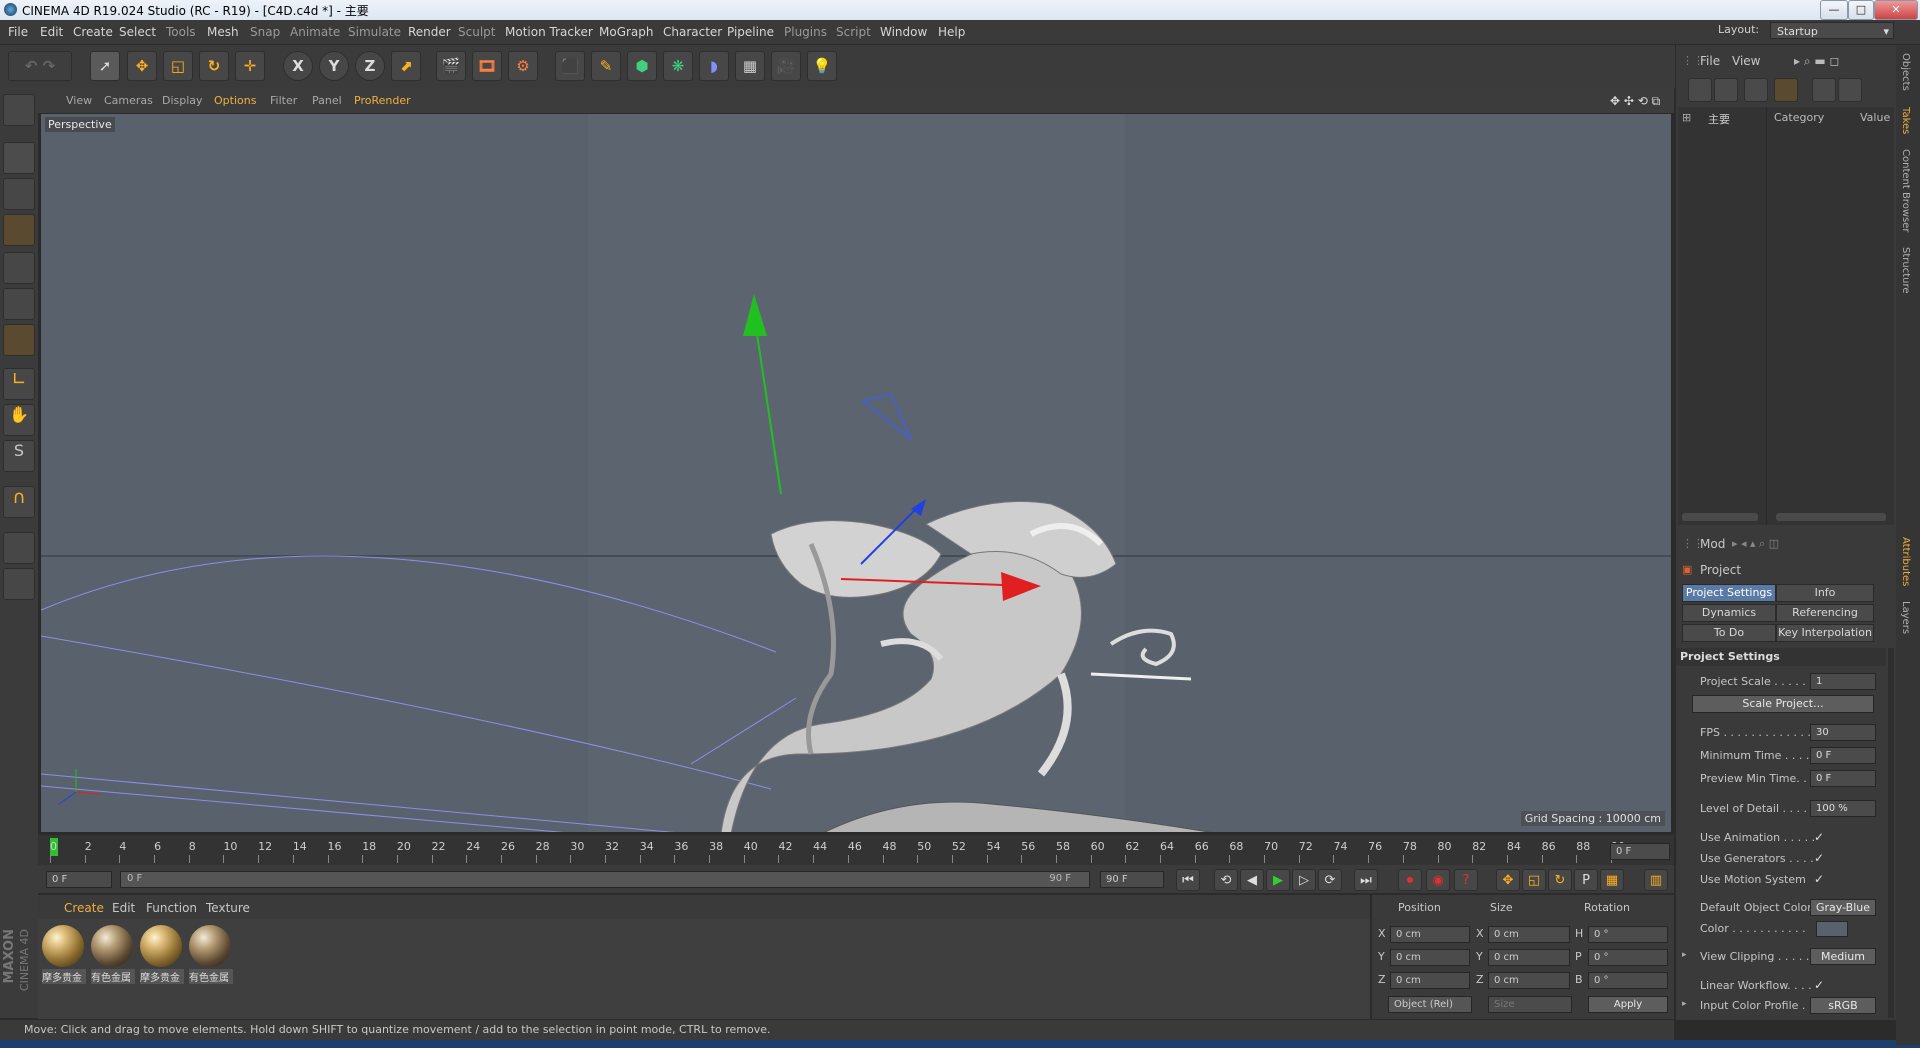 This screenshot has width=1920, height=1048. What do you see at coordinates (370, 66) in the screenshot?
I see `z-axis-lock-button: Z` at bounding box center [370, 66].